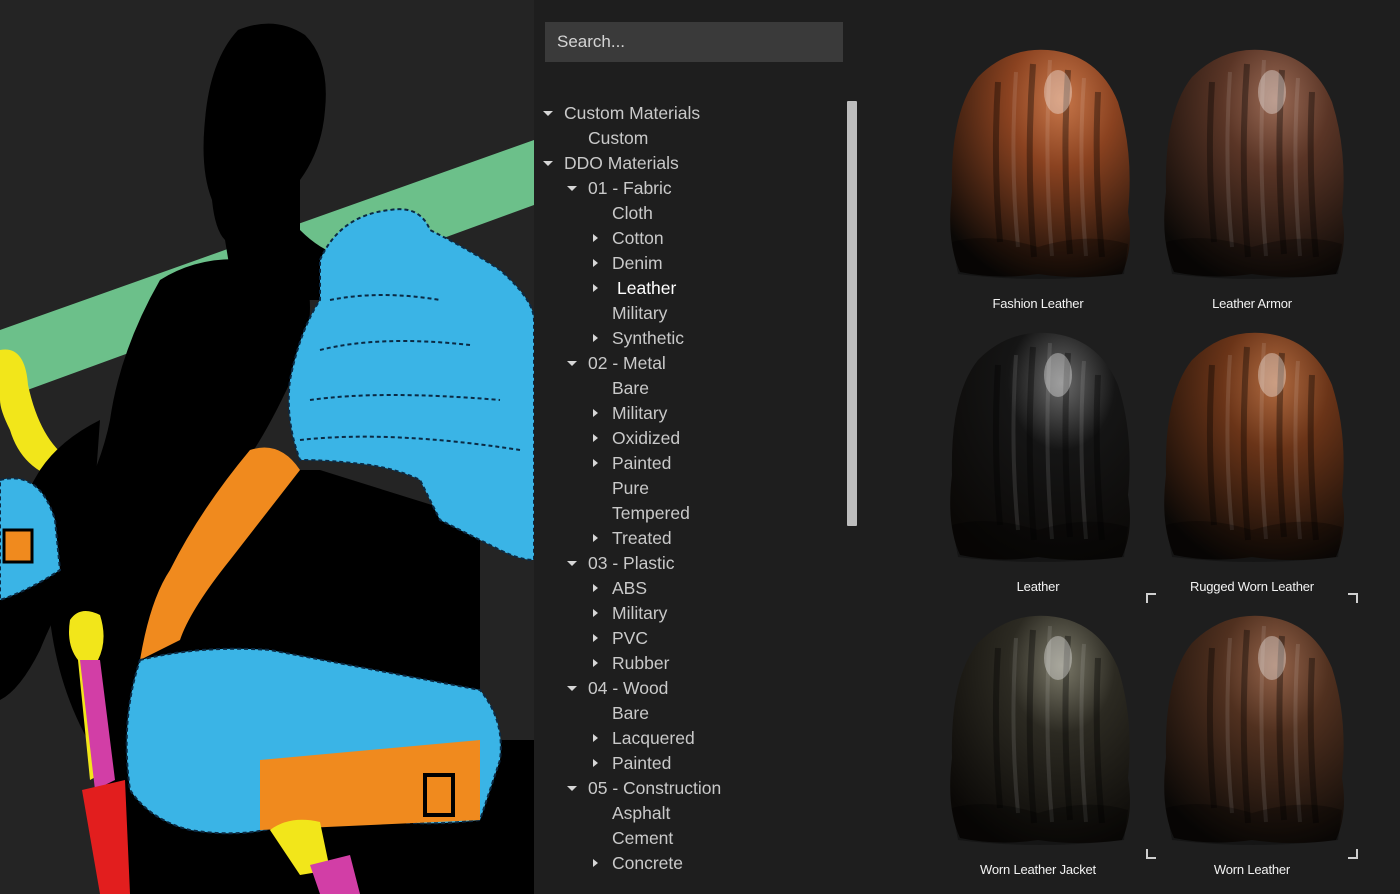  What do you see at coordinates (638, 238) in the screenshot?
I see `tree-node-label: Cotton` at bounding box center [638, 238].